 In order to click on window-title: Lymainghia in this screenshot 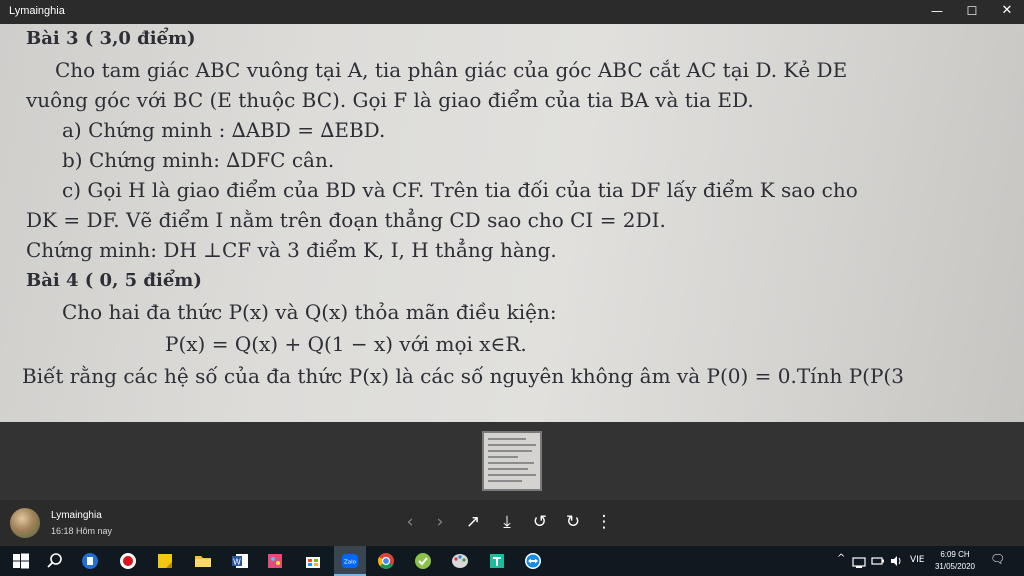, I will do `click(37, 11)`.